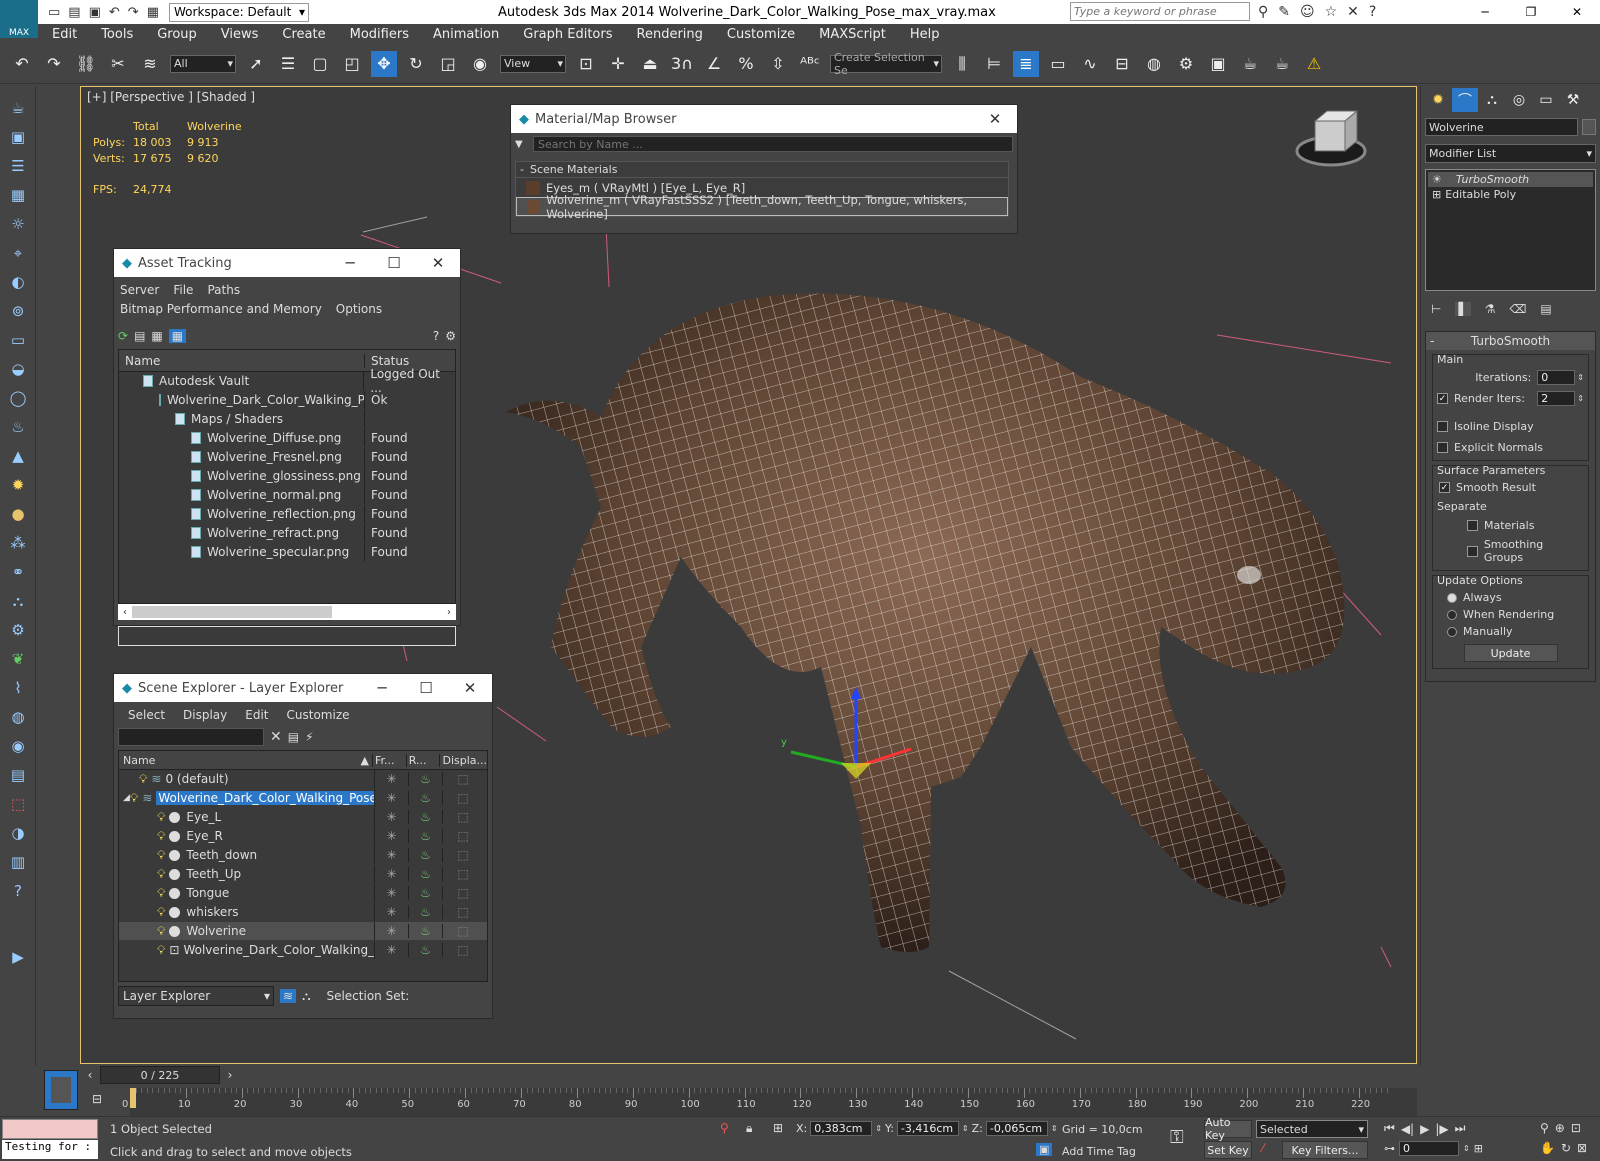 The image size is (1600, 1161). What do you see at coordinates (287, 612) in the screenshot?
I see `asset-horizontal-scrollbar: ‹ ›` at bounding box center [287, 612].